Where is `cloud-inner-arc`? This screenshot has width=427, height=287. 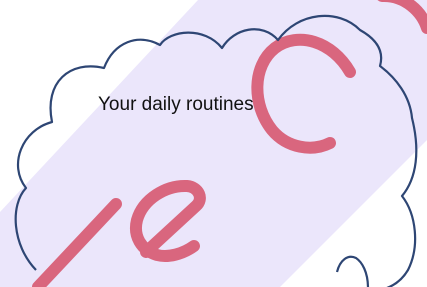
cloud-inner-arc is located at coordinates (352, 271).